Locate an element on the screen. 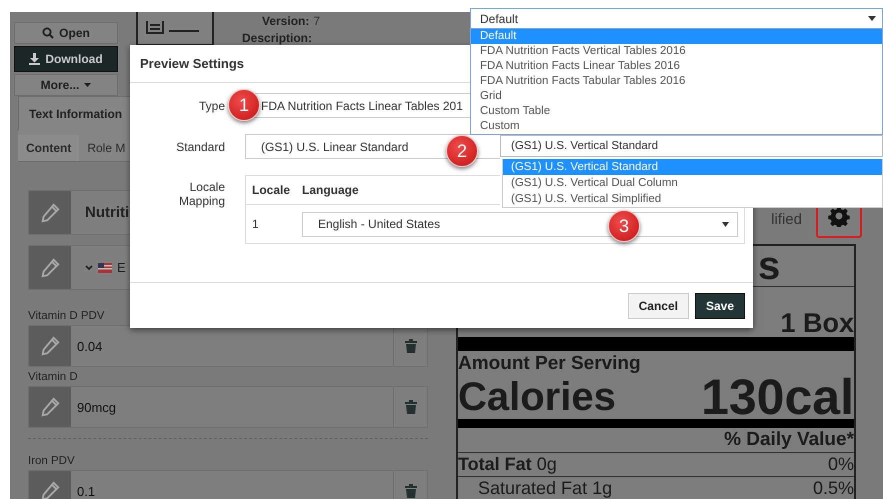 Image resolution: width=883 pixels, height=499 pixels. save-button: Save is located at coordinates (719, 305).